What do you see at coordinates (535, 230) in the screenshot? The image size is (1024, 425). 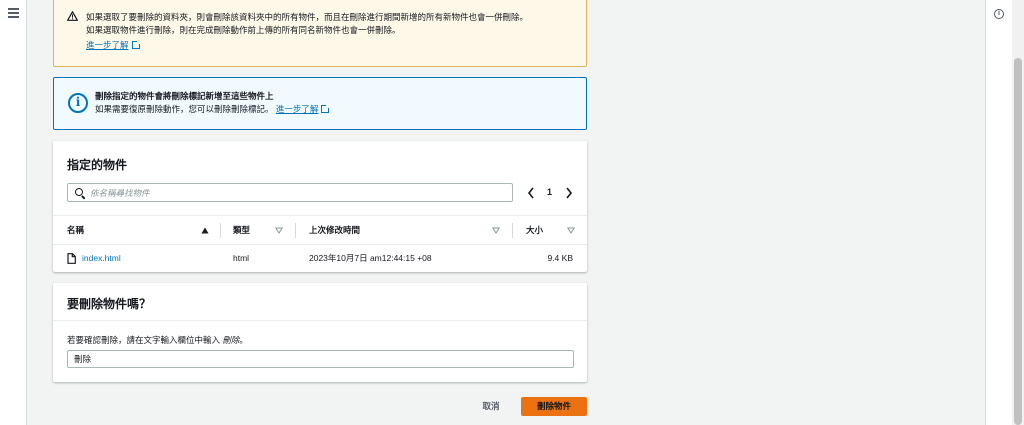 I see `column-header-size-label: 大小` at bounding box center [535, 230].